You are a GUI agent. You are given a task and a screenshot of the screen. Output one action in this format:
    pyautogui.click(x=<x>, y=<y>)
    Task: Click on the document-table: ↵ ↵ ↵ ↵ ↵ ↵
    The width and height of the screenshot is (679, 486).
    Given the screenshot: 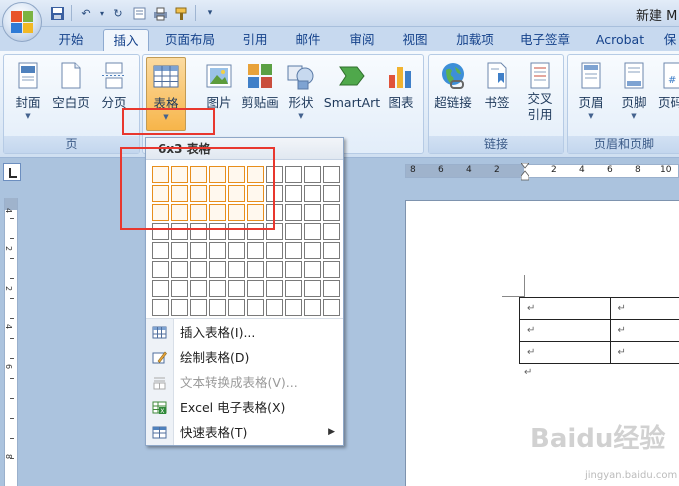 What is the action you would take?
    pyautogui.click(x=599, y=330)
    